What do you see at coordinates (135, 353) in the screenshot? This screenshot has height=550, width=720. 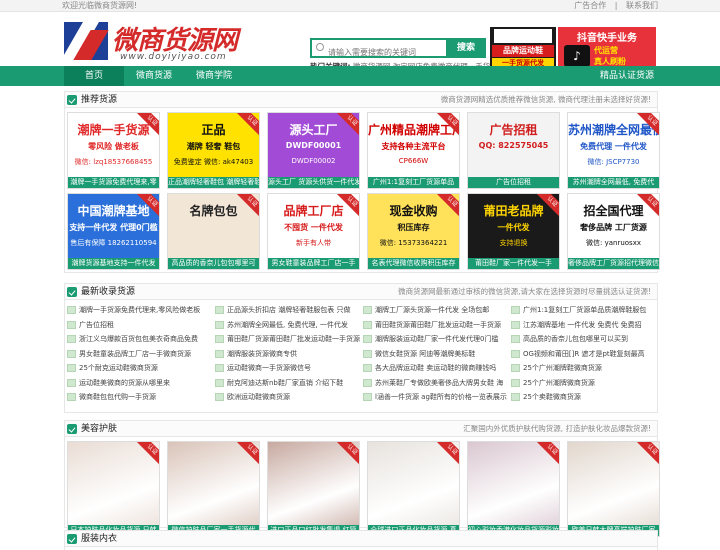 I see `list-item-title: 男女鞋童装品牌工厂店一手微商货源` at bounding box center [135, 353].